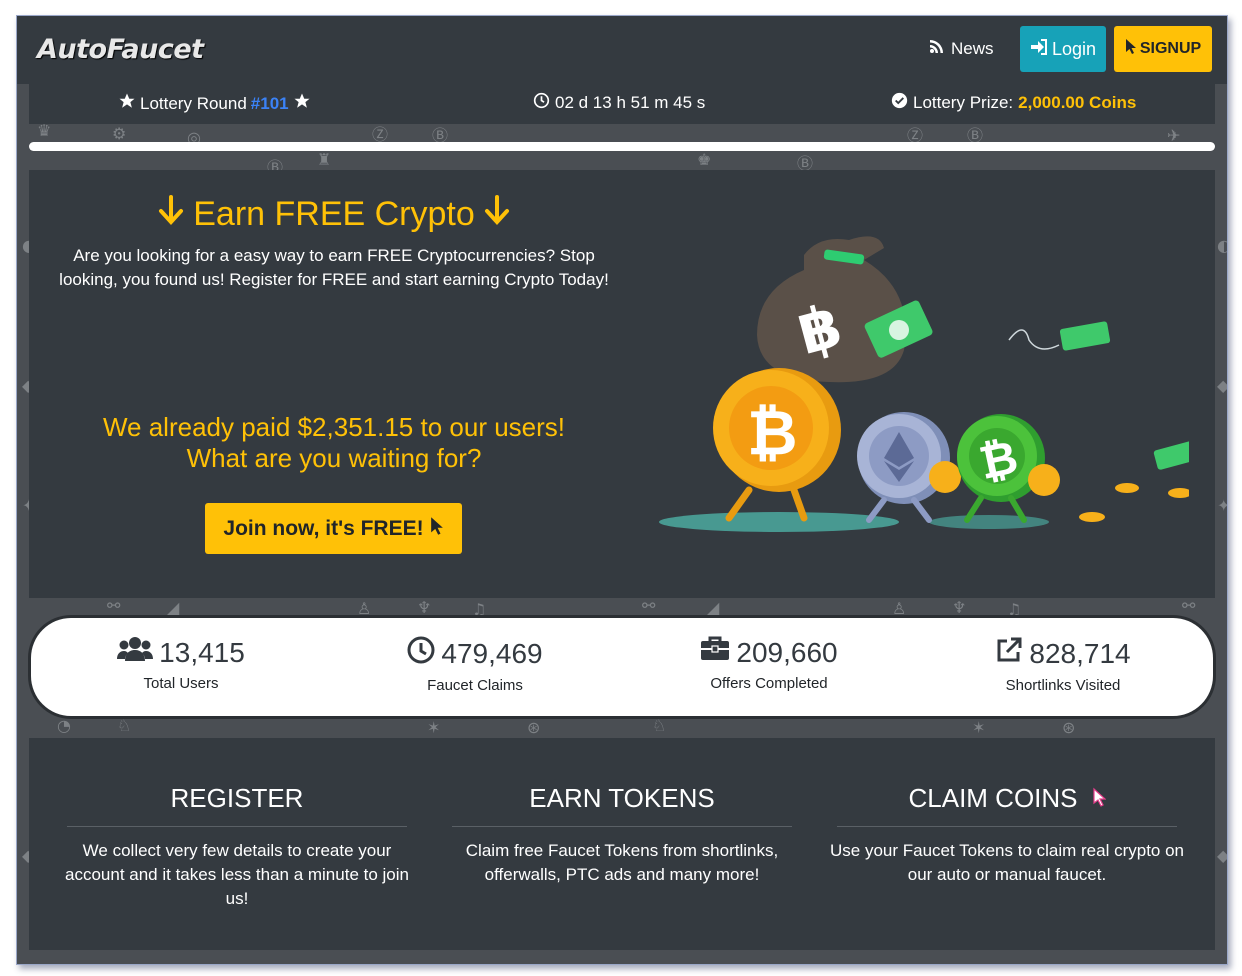 The image size is (1242, 976). What do you see at coordinates (1170, 48) in the screenshot?
I see `signup-label: SIGNUP` at bounding box center [1170, 48].